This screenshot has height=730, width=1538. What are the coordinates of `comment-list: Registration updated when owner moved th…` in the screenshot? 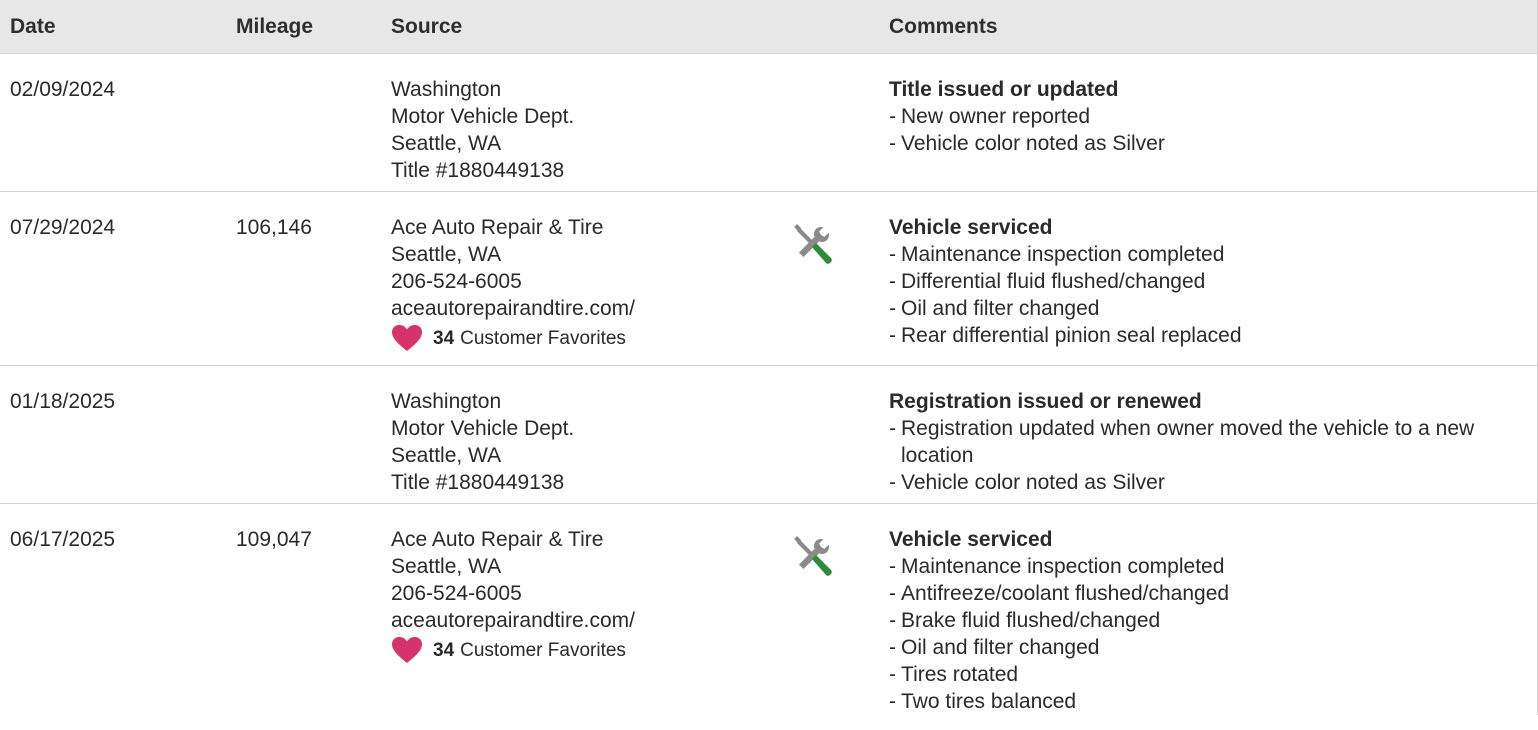 It's located at (1213, 455).